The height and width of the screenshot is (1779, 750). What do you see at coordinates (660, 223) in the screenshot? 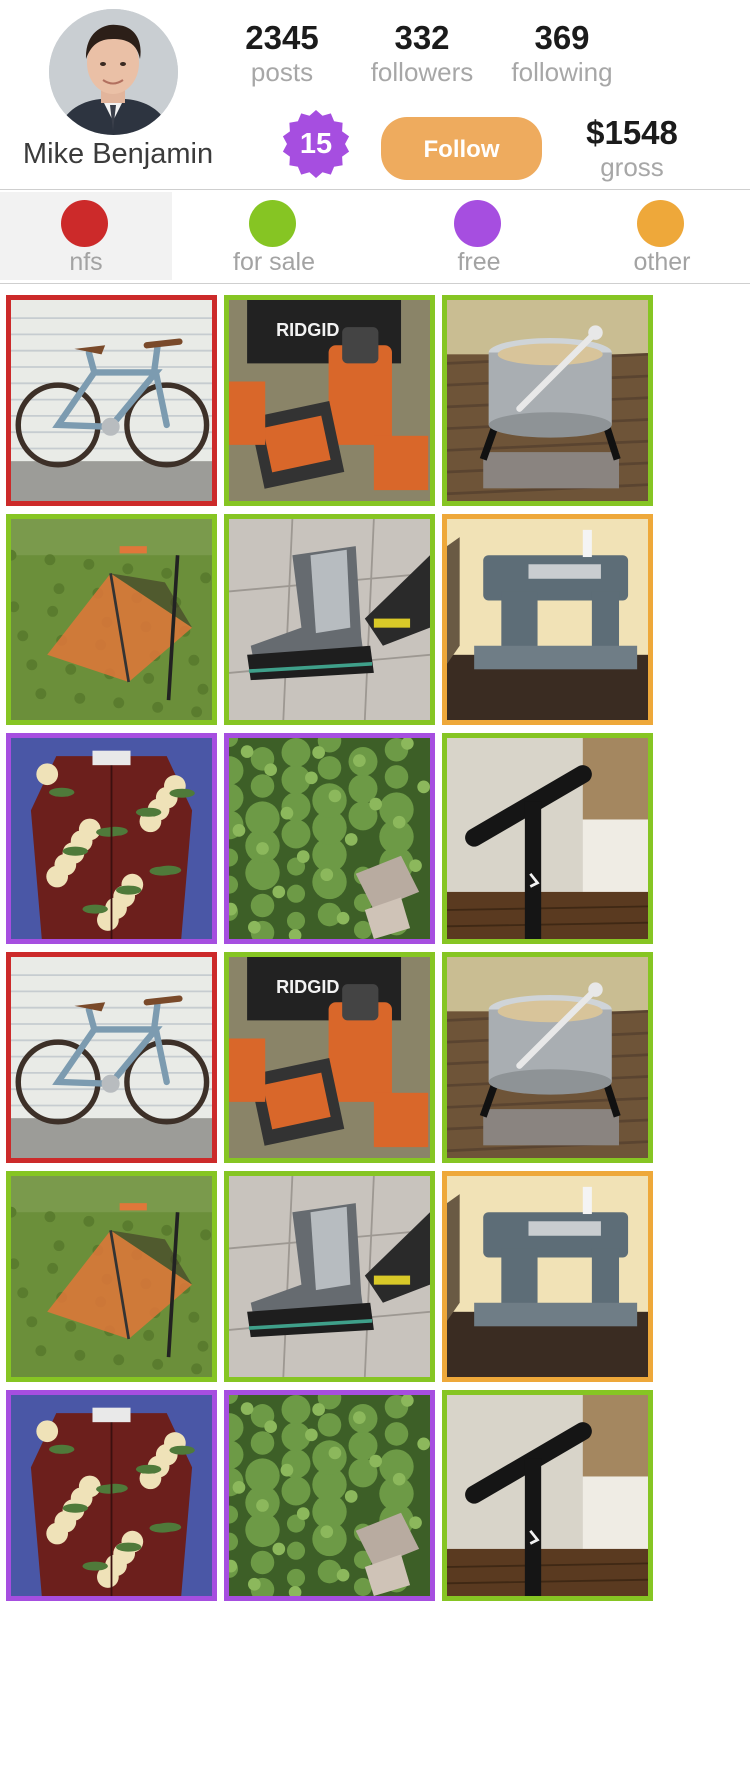
I see `other-dot-icon` at bounding box center [660, 223].